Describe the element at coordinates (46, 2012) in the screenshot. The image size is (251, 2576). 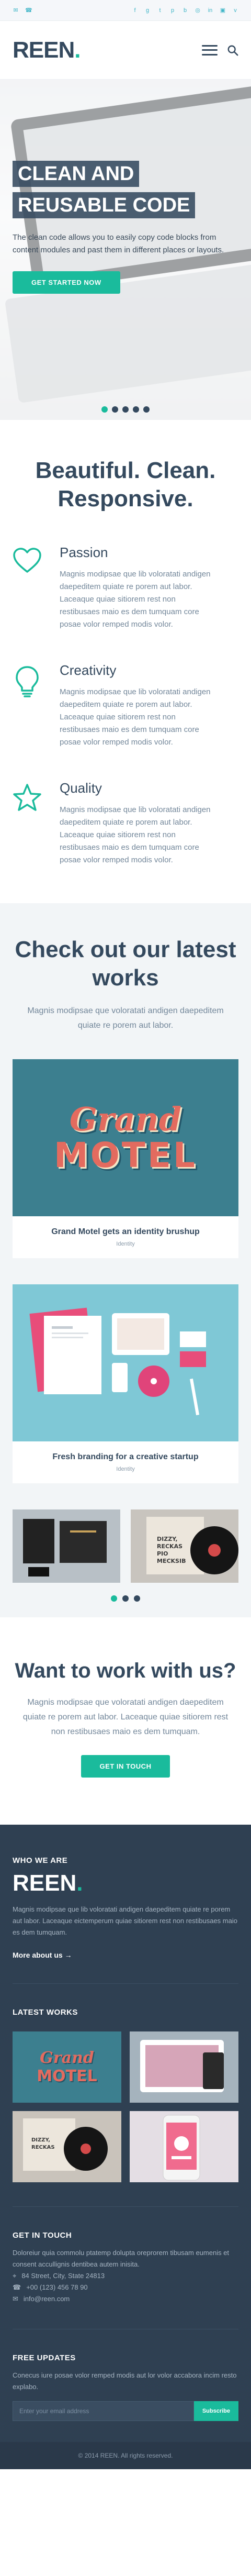
I see `footer-heading: Latest works` at that location.